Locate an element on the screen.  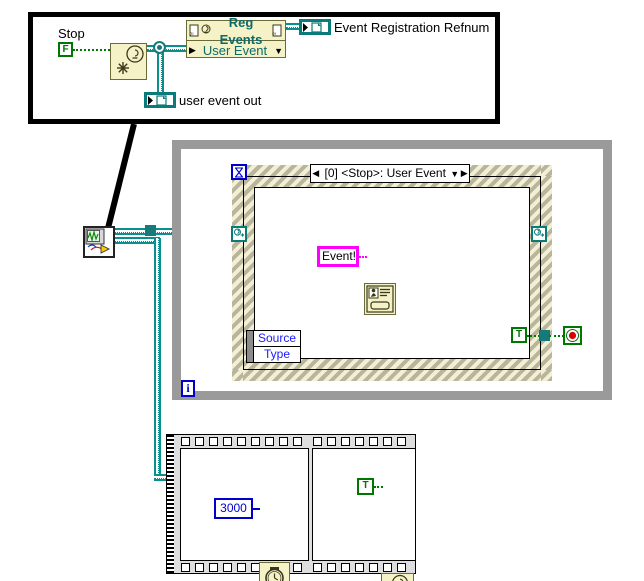
event-data-row-type: Type is located at coordinates (277, 354).